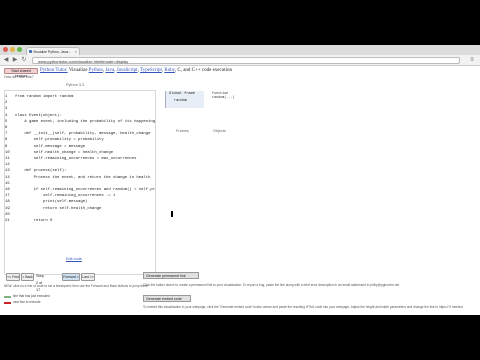 The height and width of the screenshot is (360, 480). Describe the element at coordinates (65, 196) in the screenshot. I see `code-text: self.remaining_occurrences -= 1` at that location.